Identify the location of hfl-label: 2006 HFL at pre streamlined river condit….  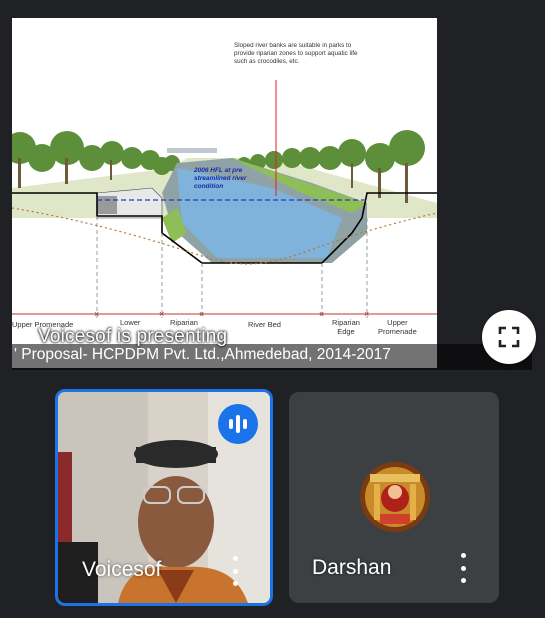
(220, 179).